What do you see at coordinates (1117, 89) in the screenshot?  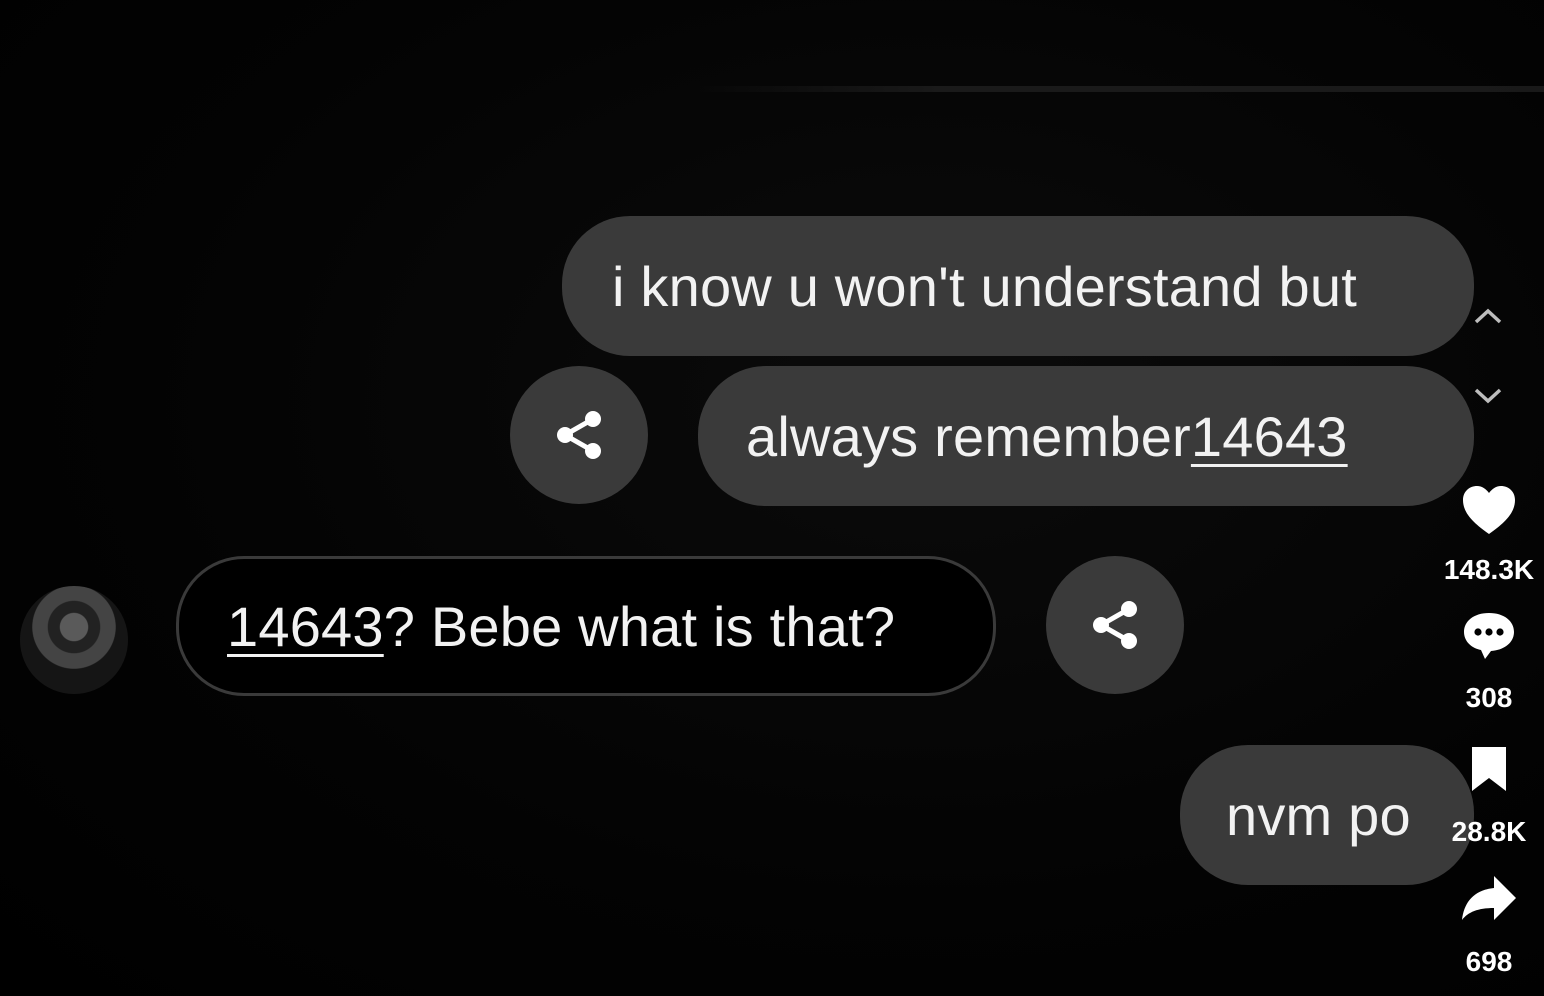 I see `top-divider` at bounding box center [1117, 89].